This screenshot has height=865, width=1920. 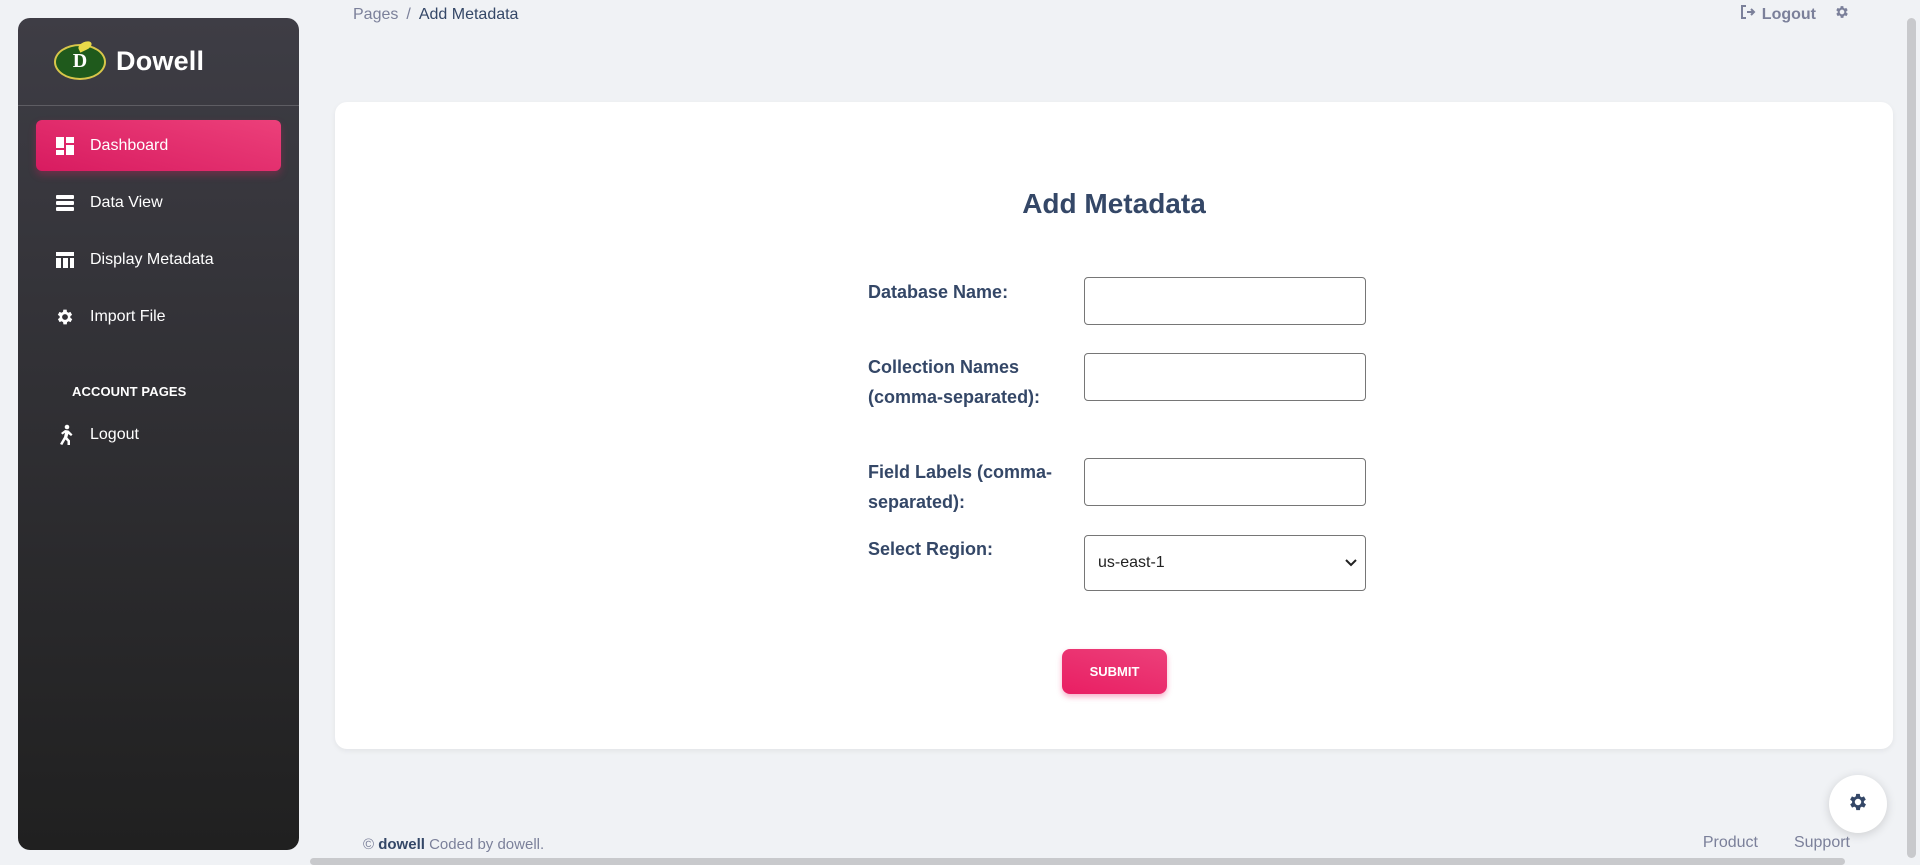 I want to click on sidebar-item-label: Display Metadata, so click(x=152, y=259).